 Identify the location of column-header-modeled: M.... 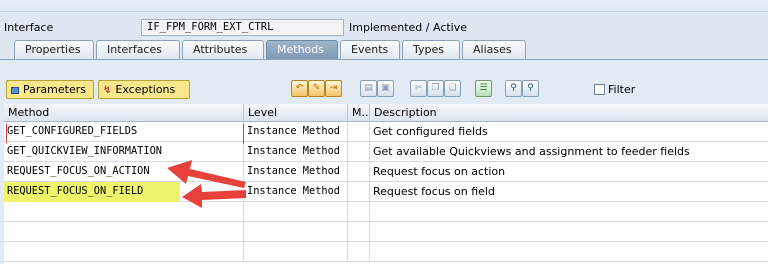
(359, 113).